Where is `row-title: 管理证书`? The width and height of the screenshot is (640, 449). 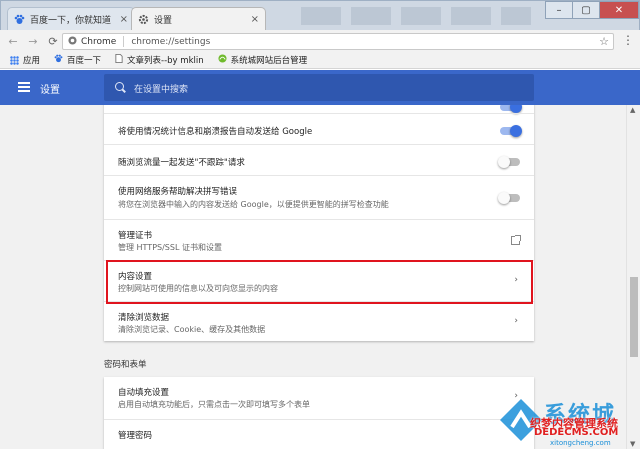 row-title: 管理证书 is located at coordinates (135, 236).